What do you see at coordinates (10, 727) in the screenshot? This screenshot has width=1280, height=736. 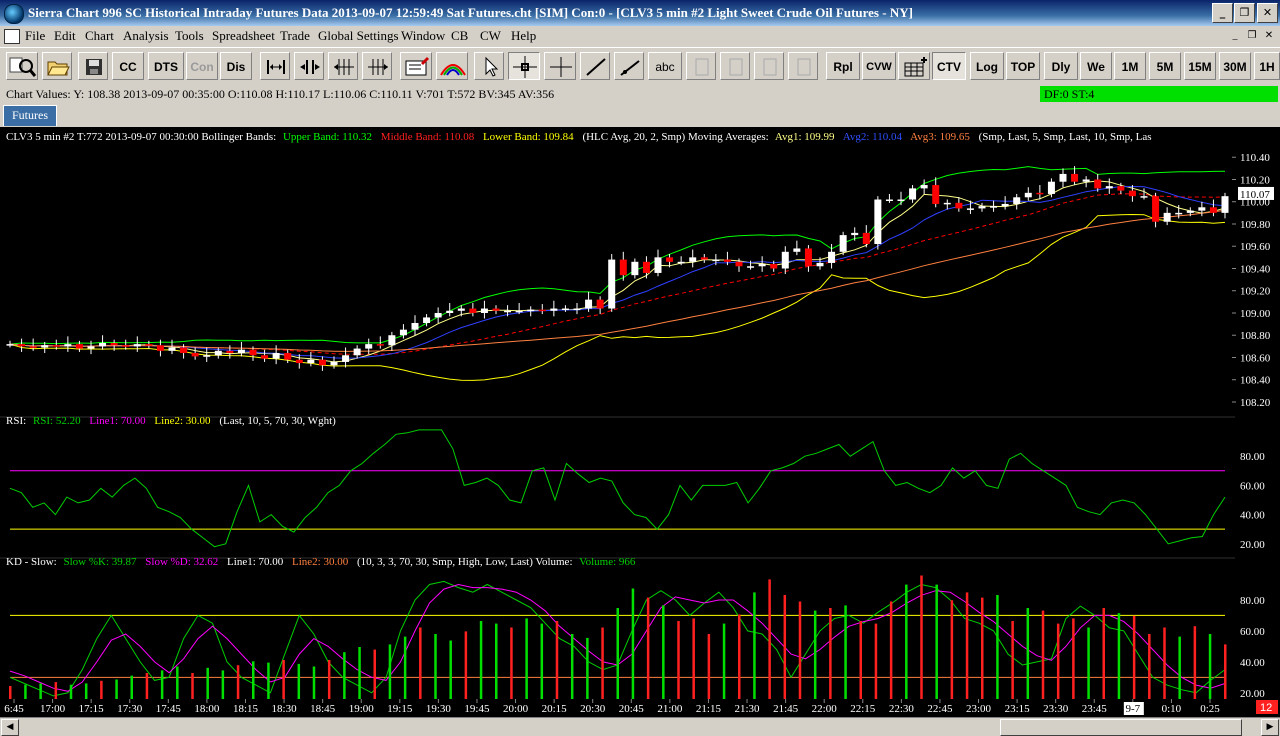 I see `scroll-left-arrow: ◀` at bounding box center [10, 727].